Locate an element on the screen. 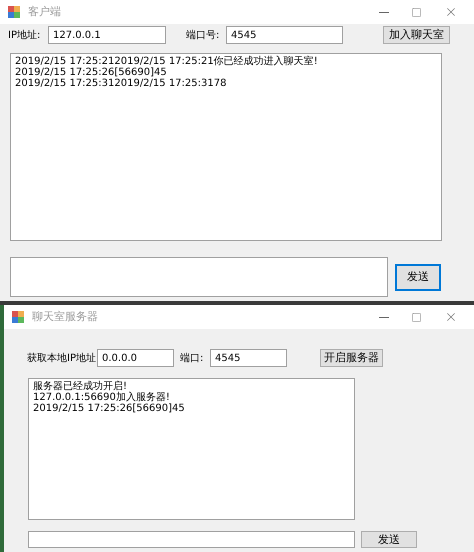 The height and width of the screenshot is (552, 474). start-server-button: 开启服务器 is located at coordinates (351, 358).